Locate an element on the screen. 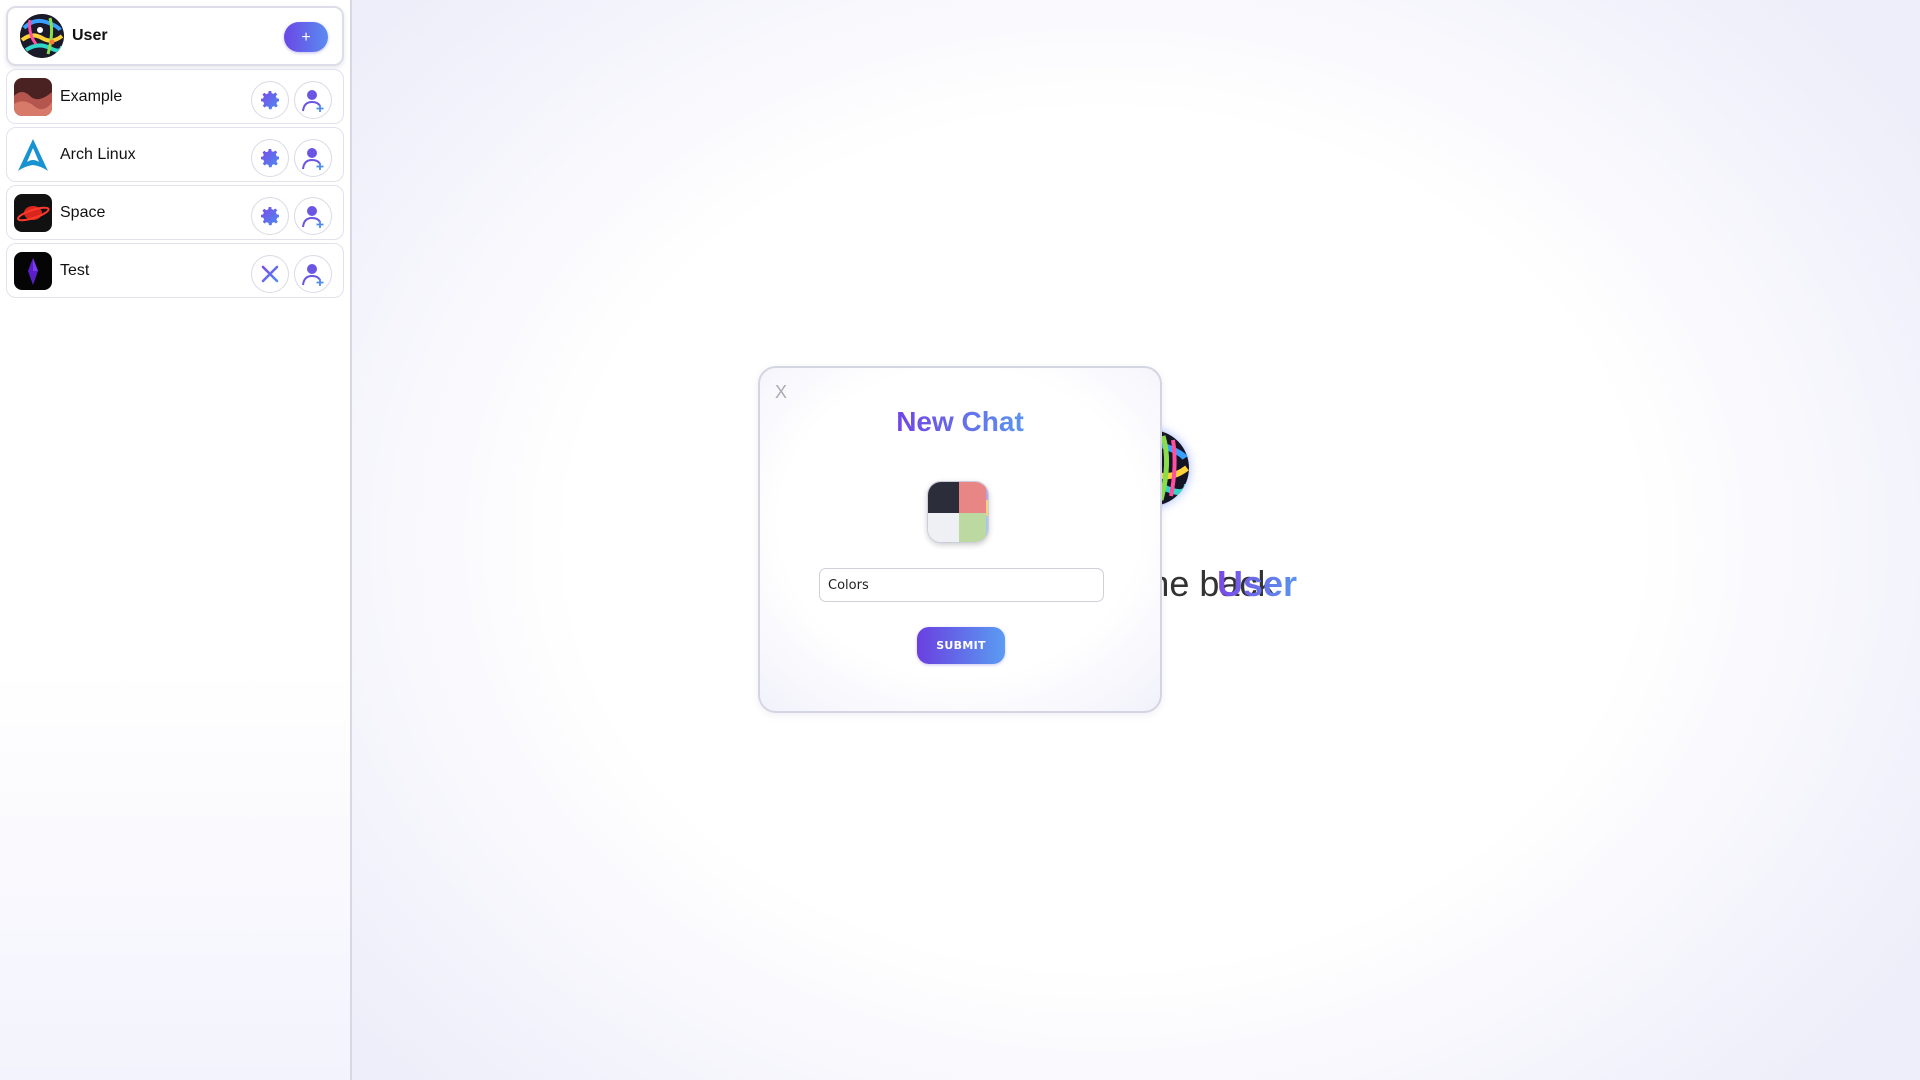 The width and height of the screenshot is (1920, 1080). close-icon is located at coordinates (270, 274).